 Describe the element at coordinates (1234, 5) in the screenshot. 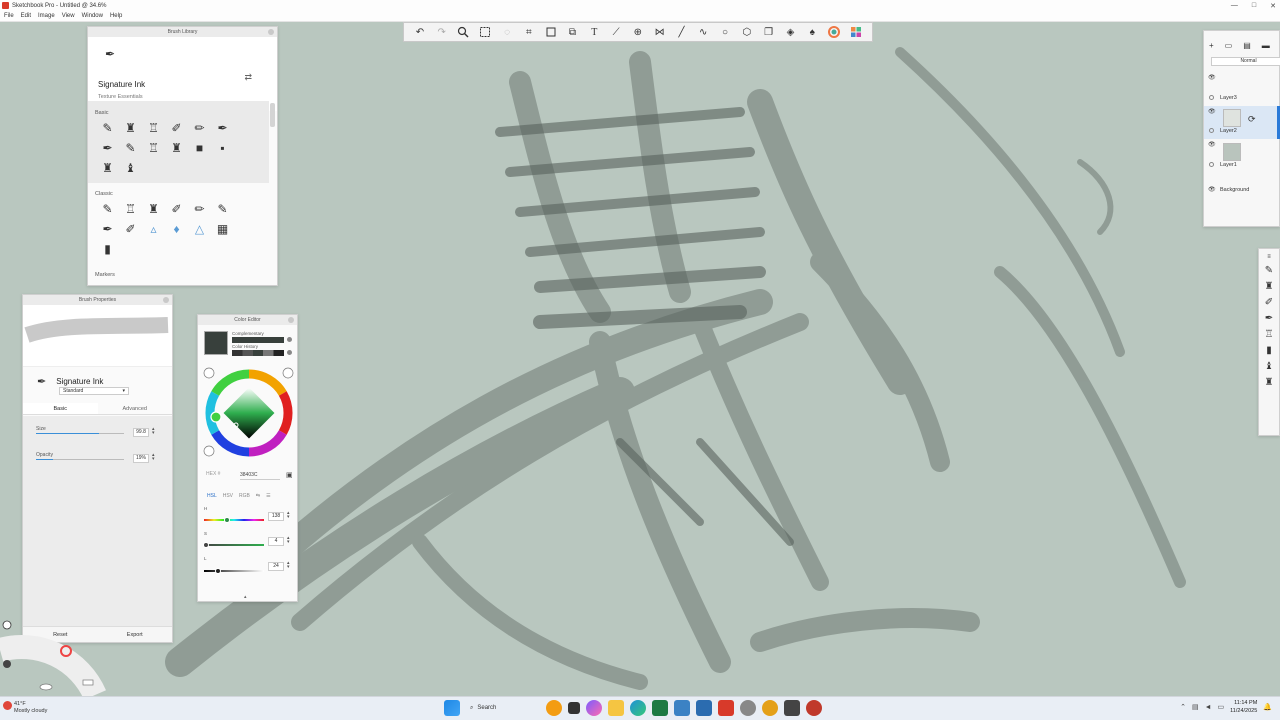

I see `minimize-button: —` at that location.